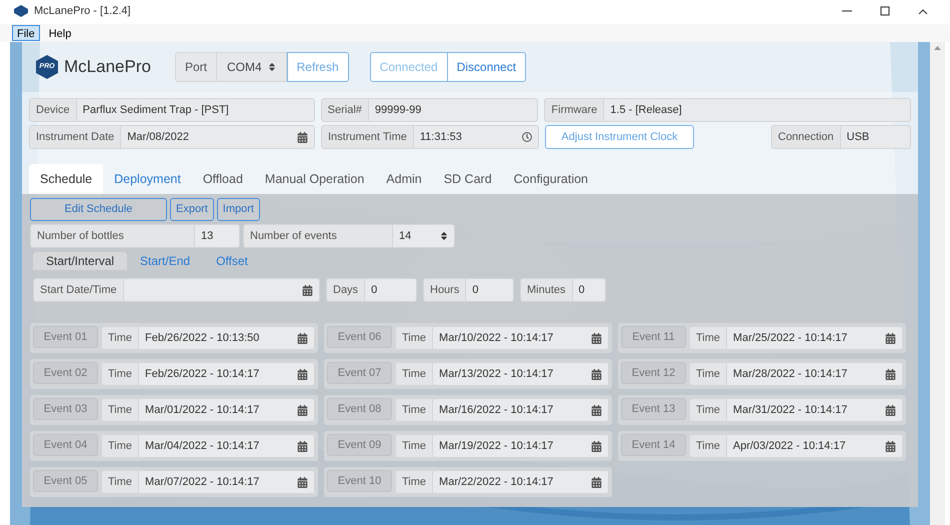  I want to click on input-field: Mar/07/2022 - 10:14:17, so click(227, 482).